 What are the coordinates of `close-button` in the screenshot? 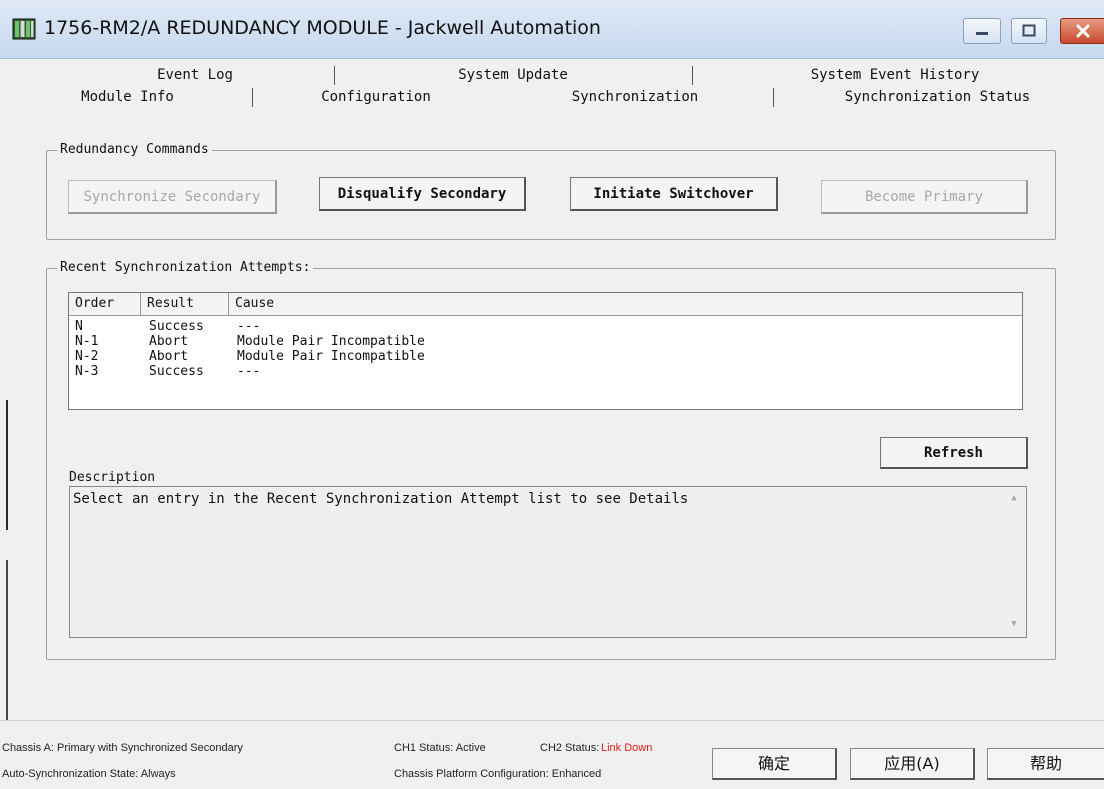 It's located at (1082, 31).